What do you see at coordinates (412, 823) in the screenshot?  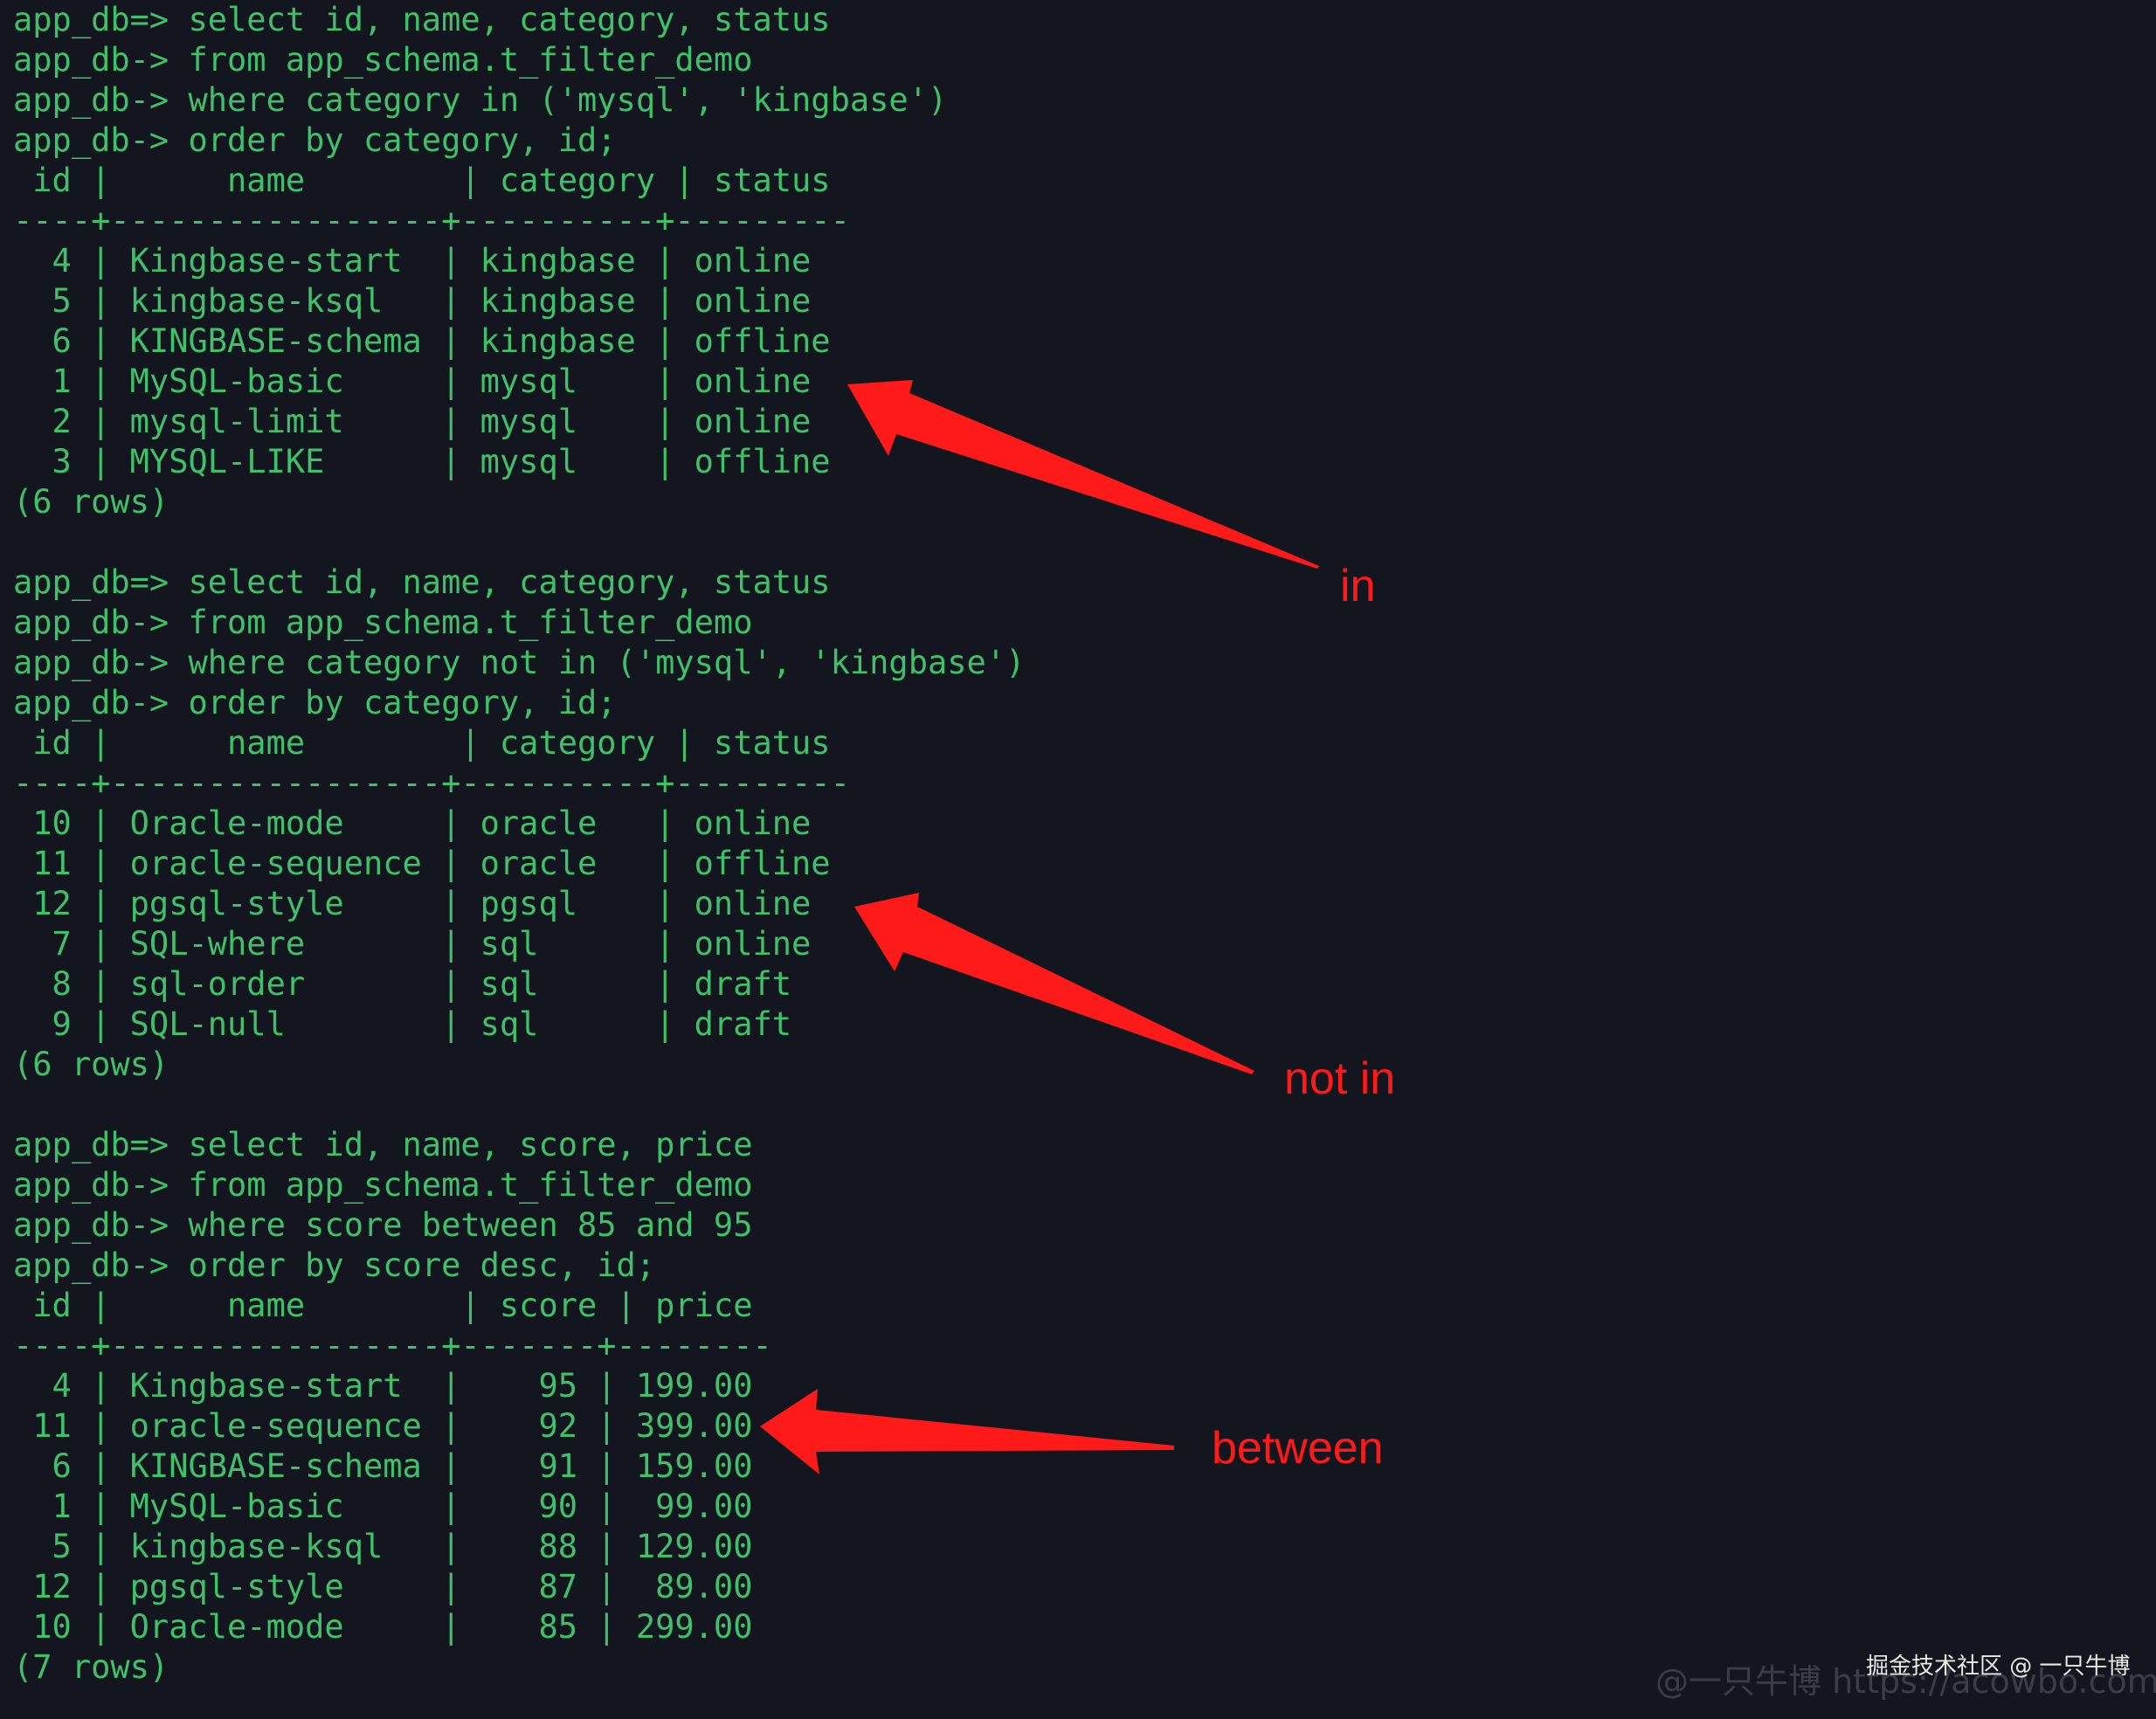 I see `terminal-line: 10 | Oracle-mode | oracle | online` at bounding box center [412, 823].